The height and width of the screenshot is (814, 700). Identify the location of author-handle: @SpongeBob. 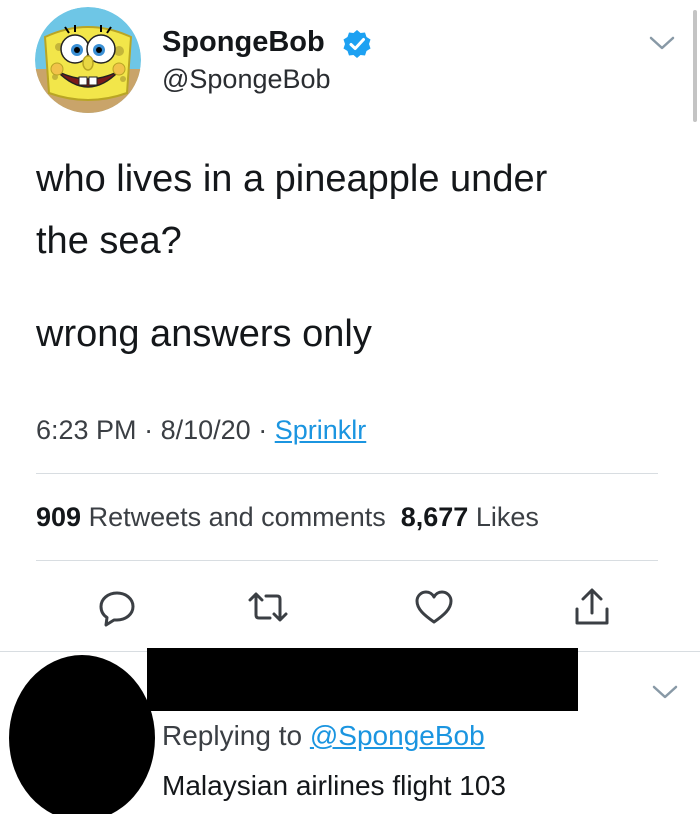
(246, 79).